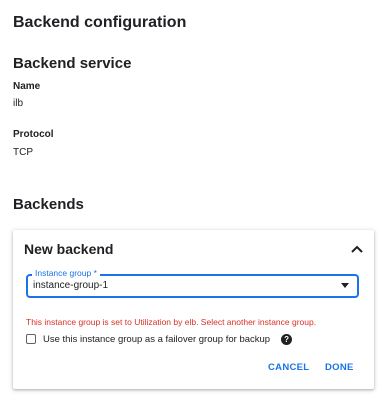  What do you see at coordinates (31, 339) in the screenshot?
I see `failover-checkbox` at bounding box center [31, 339].